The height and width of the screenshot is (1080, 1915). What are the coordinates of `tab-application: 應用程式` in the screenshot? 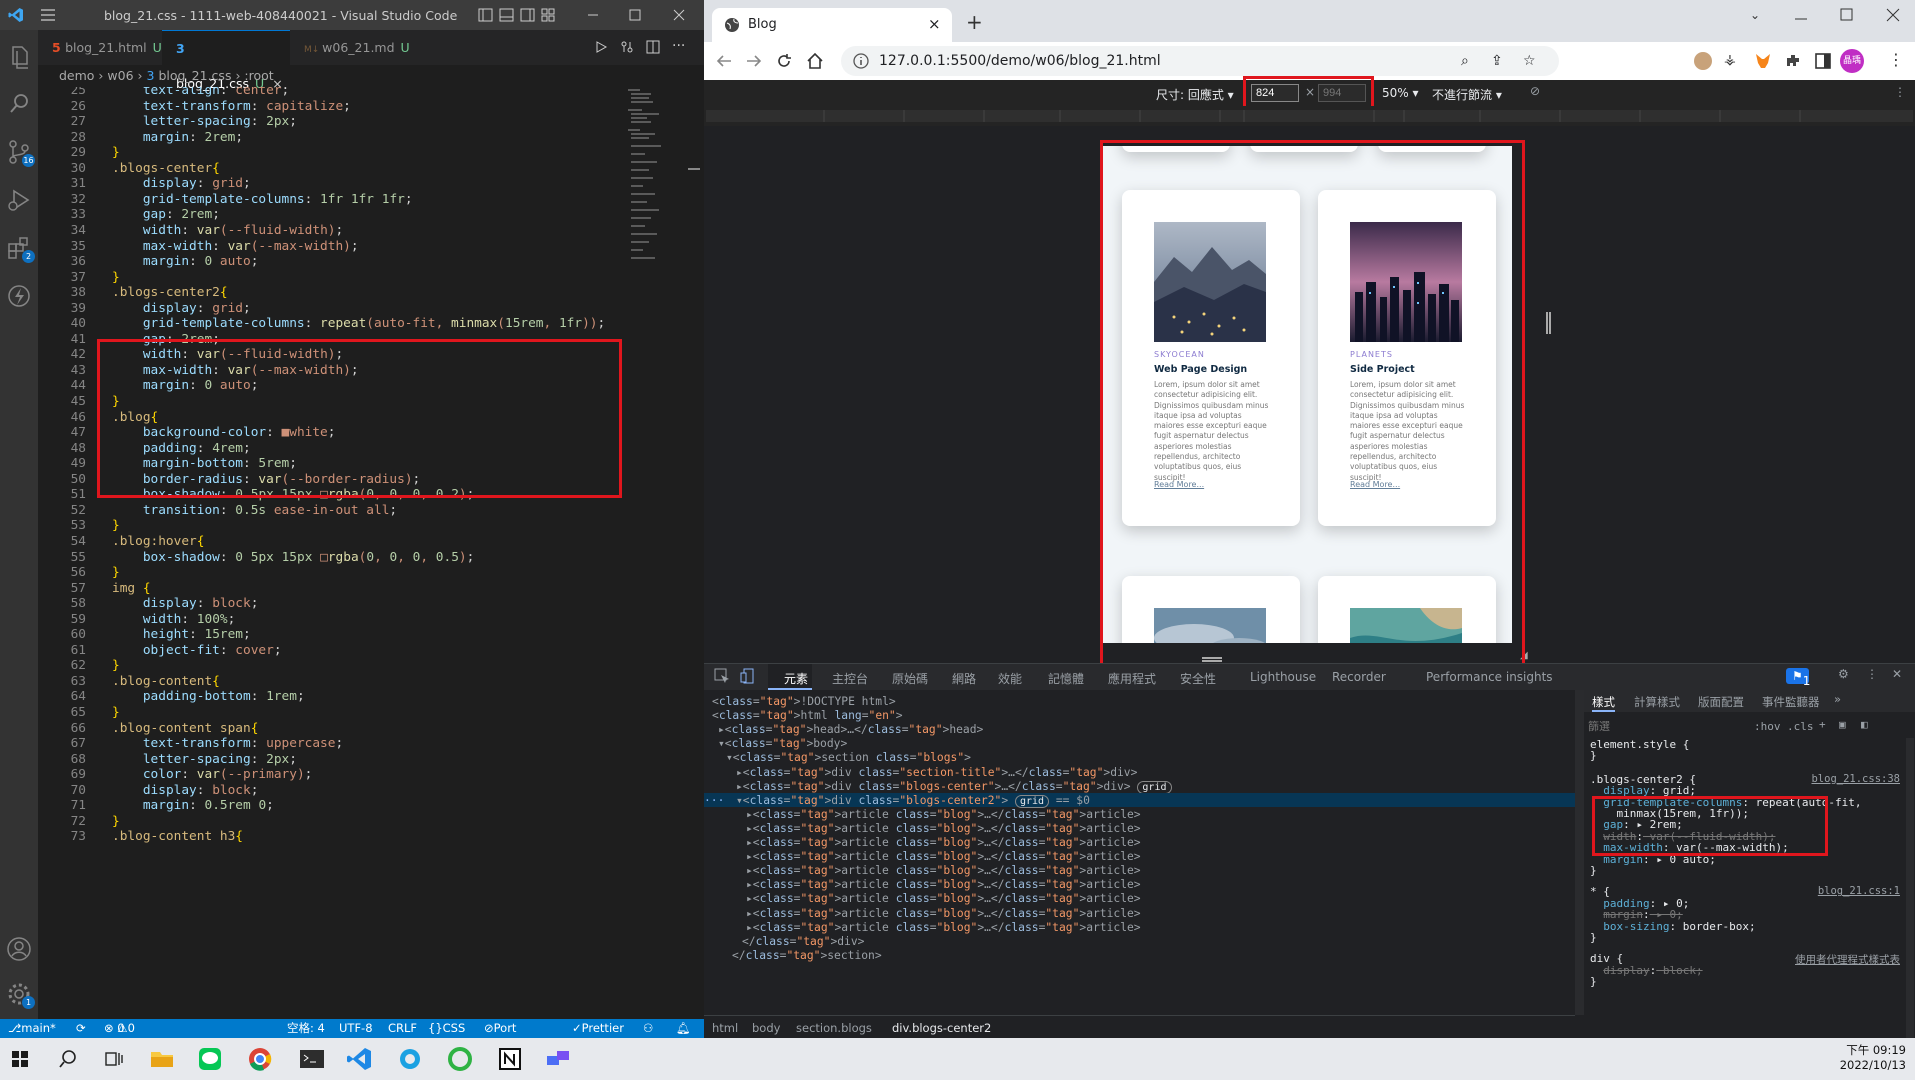 It's located at (1132, 678).